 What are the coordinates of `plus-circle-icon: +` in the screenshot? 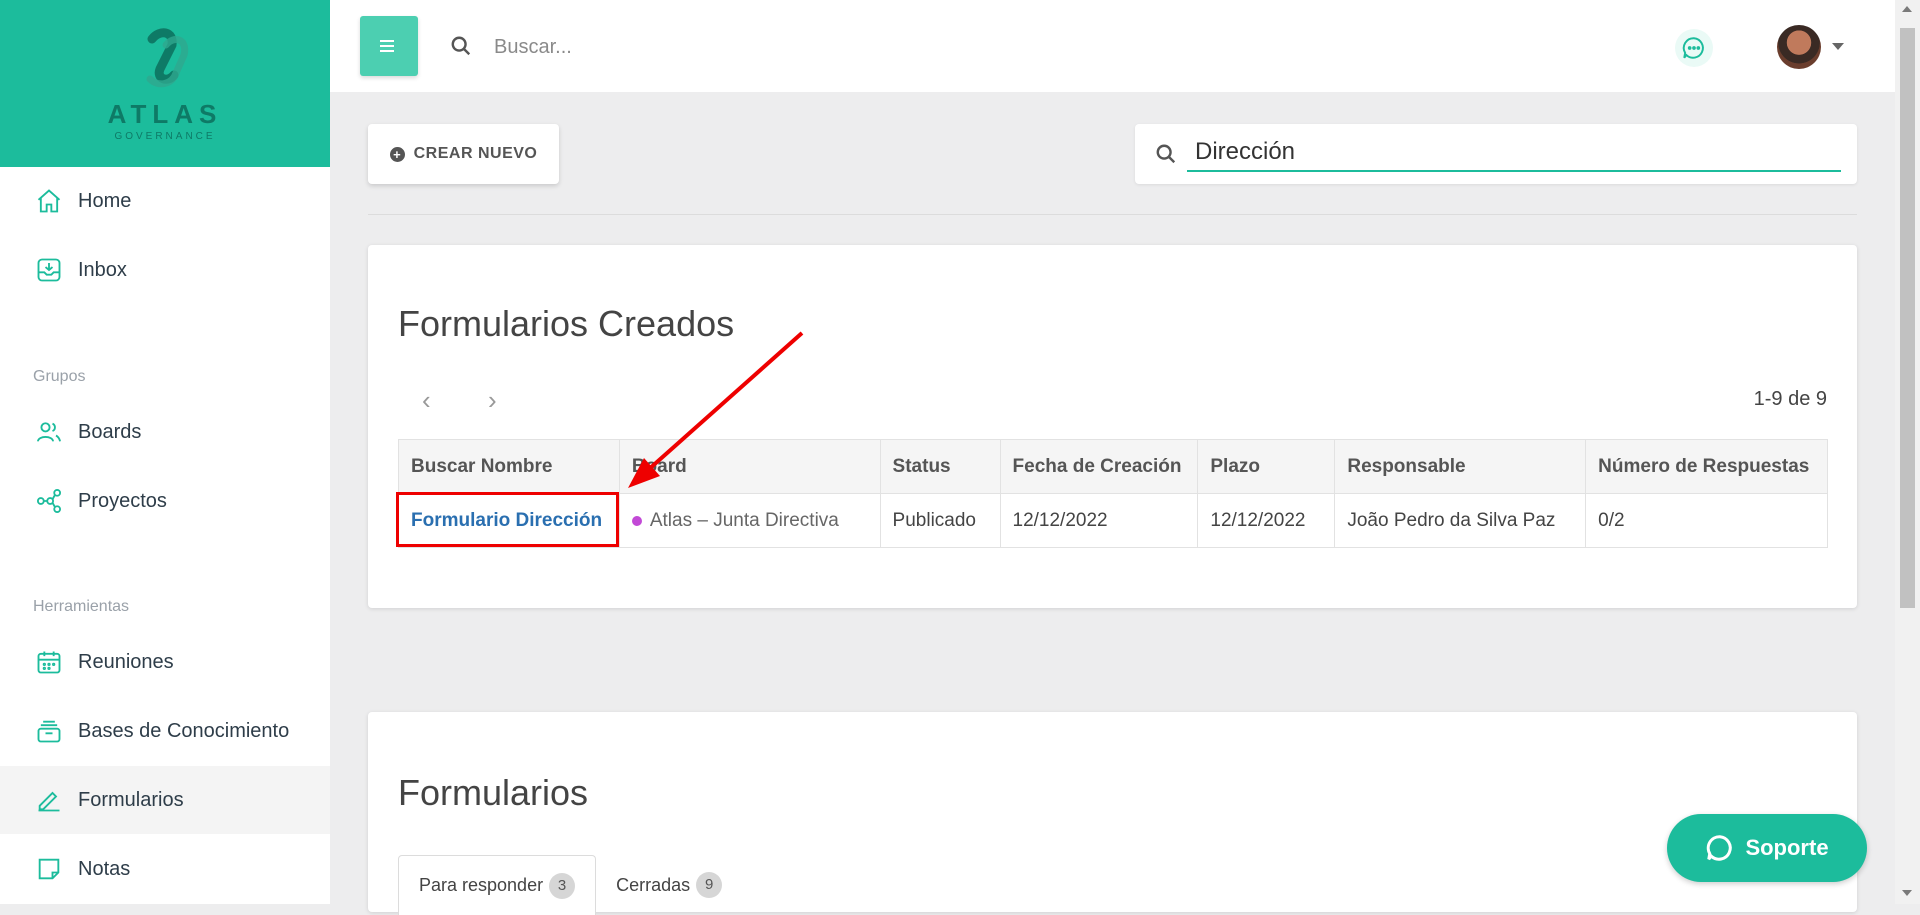 It's located at (397, 154).